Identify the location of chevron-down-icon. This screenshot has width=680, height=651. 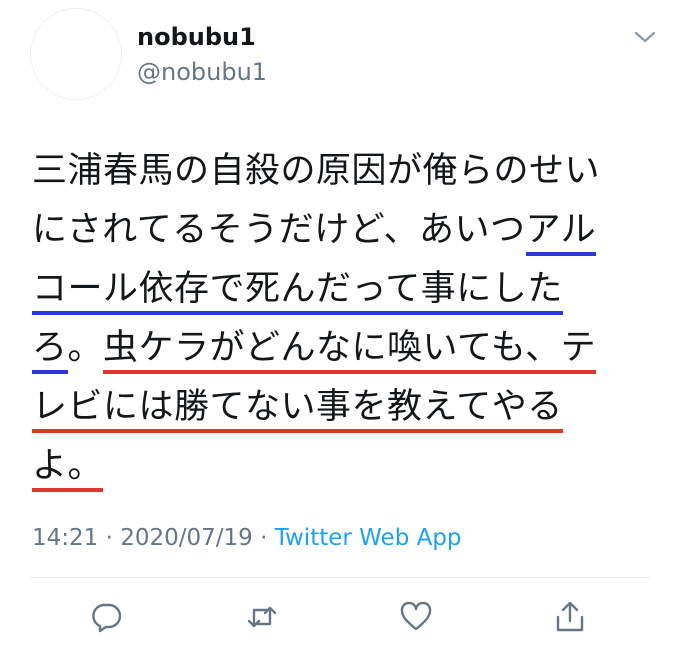
(645, 37).